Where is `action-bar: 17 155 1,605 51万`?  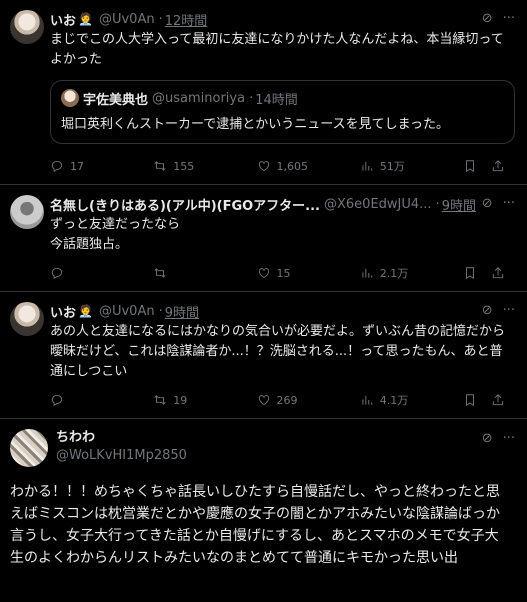
action-bar: 17 155 1,605 51万 is located at coordinates (282, 166).